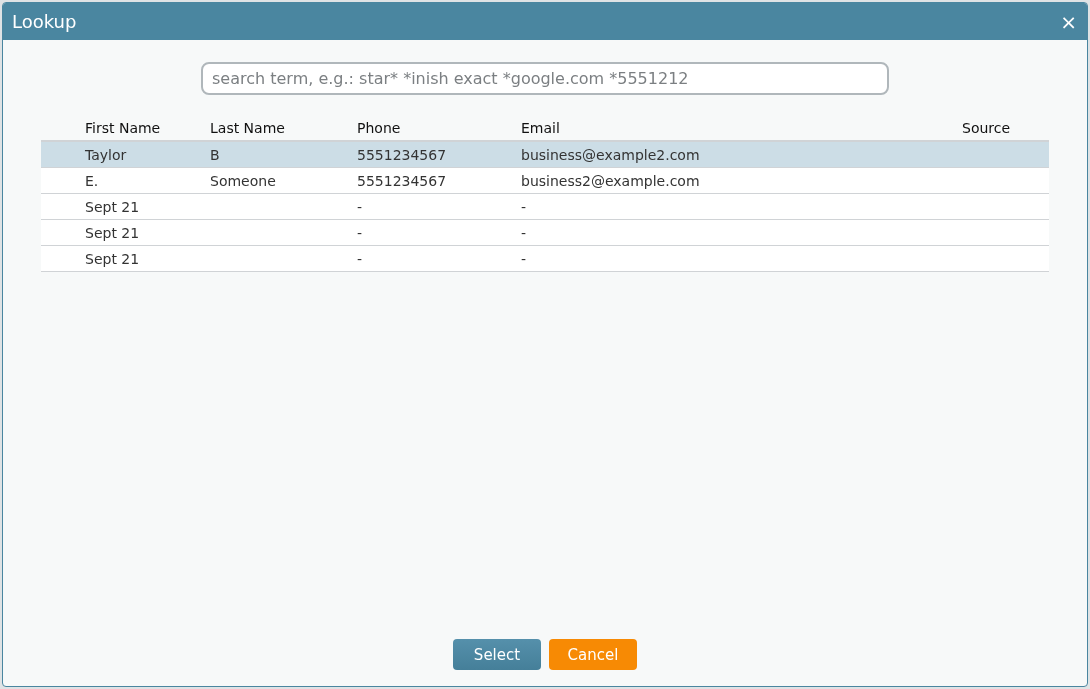 This screenshot has width=1090, height=689. Describe the element at coordinates (541, 127) in the screenshot. I see `column-header: Email` at that location.